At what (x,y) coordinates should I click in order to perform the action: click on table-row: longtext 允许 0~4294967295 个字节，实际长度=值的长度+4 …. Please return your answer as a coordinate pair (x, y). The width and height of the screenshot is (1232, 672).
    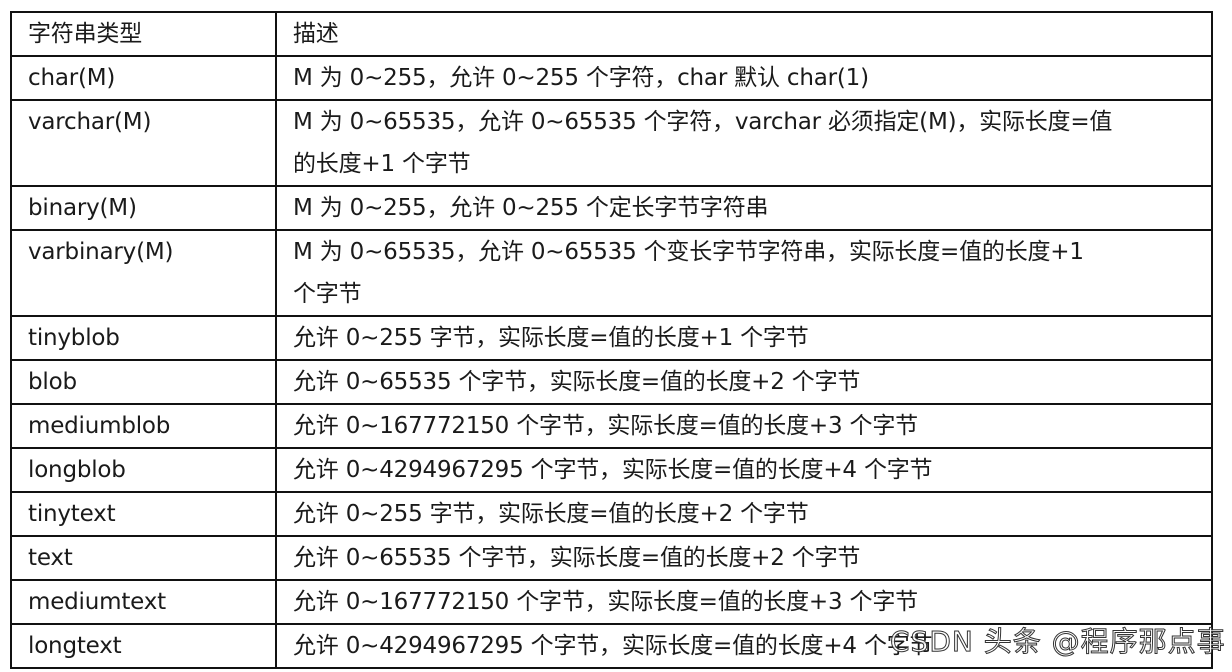
    Looking at the image, I should click on (611, 646).